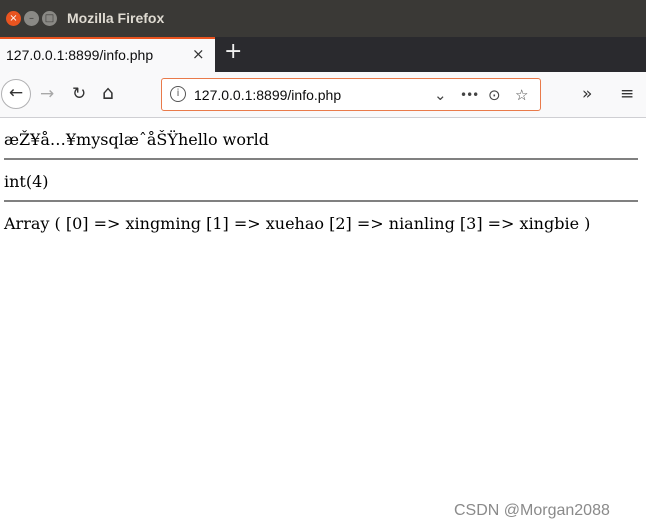 This screenshot has width=646, height=532. What do you see at coordinates (587, 94) in the screenshot?
I see `overflow-chevron-icon: »` at bounding box center [587, 94].